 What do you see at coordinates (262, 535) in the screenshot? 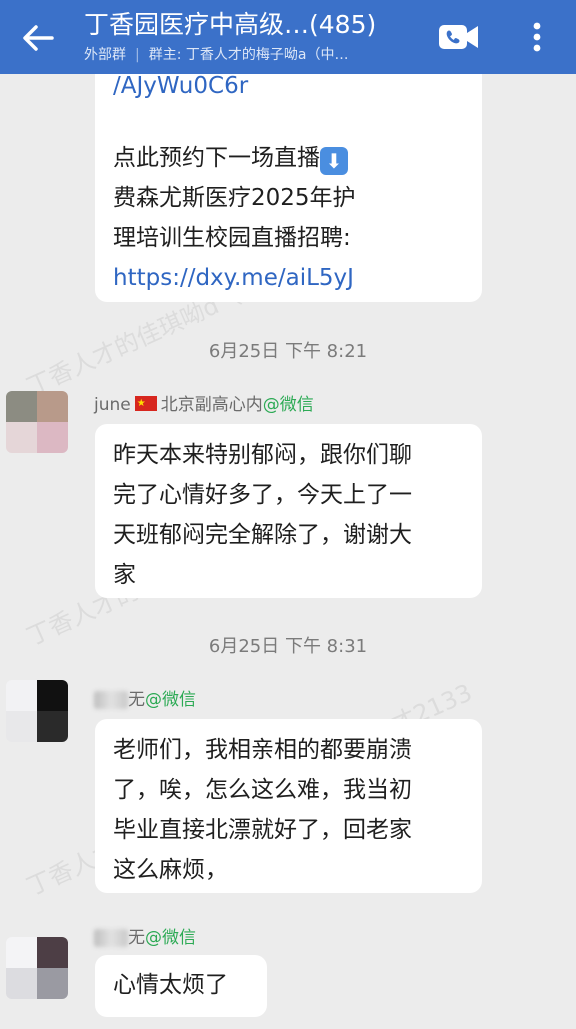
I see `message-text: 天班郁闷完全解除了，谢谢大` at bounding box center [262, 535].